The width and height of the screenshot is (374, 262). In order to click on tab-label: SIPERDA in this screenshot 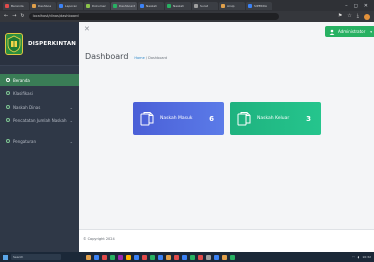, I will do `click(260, 5)`.